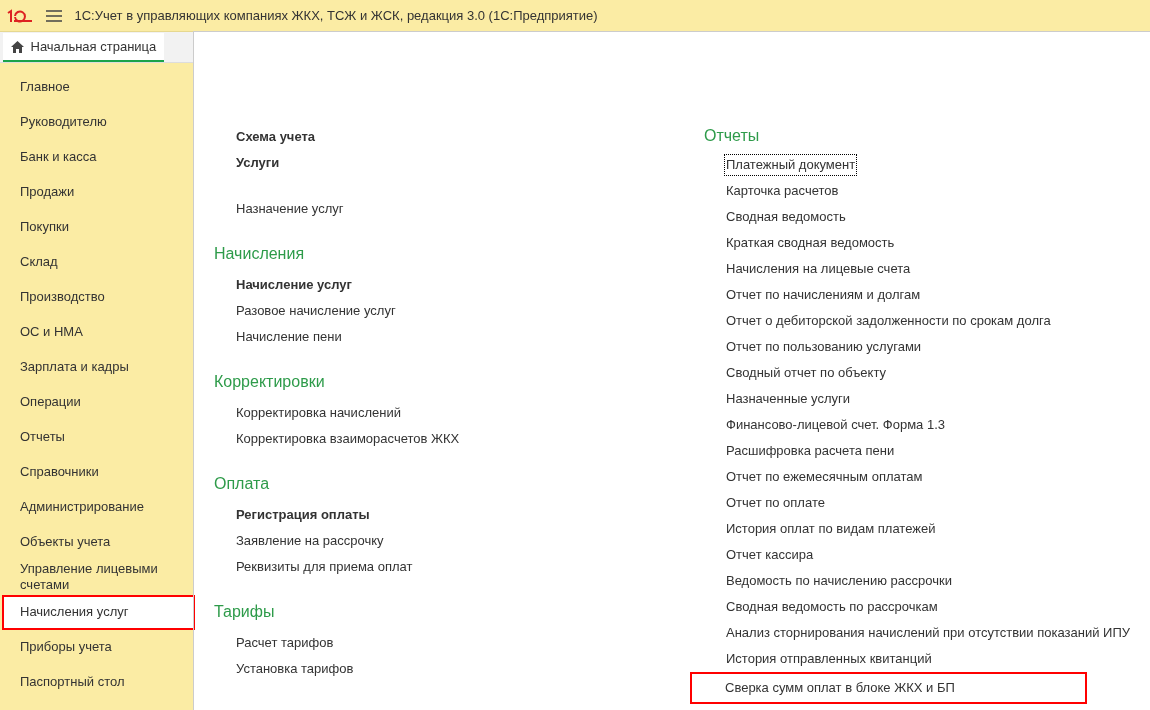  I want to click on command-link: Регистрация оплаты, so click(303, 515).